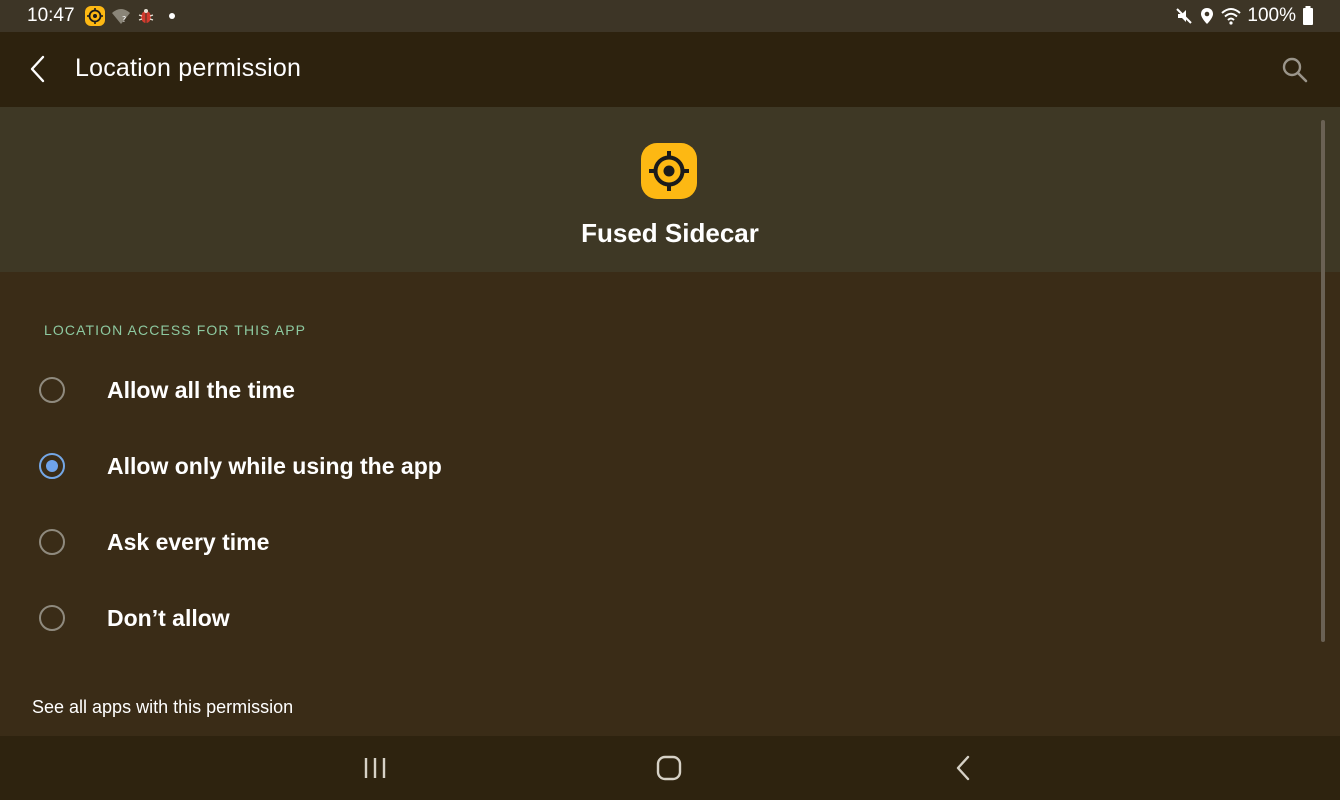 The width and height of the screenshot is (1340, 800). What do you see at coordinates (274, 466) in the screenshot?
I see `option-label: Allow only while using the app` at bounding box center [274, 466].